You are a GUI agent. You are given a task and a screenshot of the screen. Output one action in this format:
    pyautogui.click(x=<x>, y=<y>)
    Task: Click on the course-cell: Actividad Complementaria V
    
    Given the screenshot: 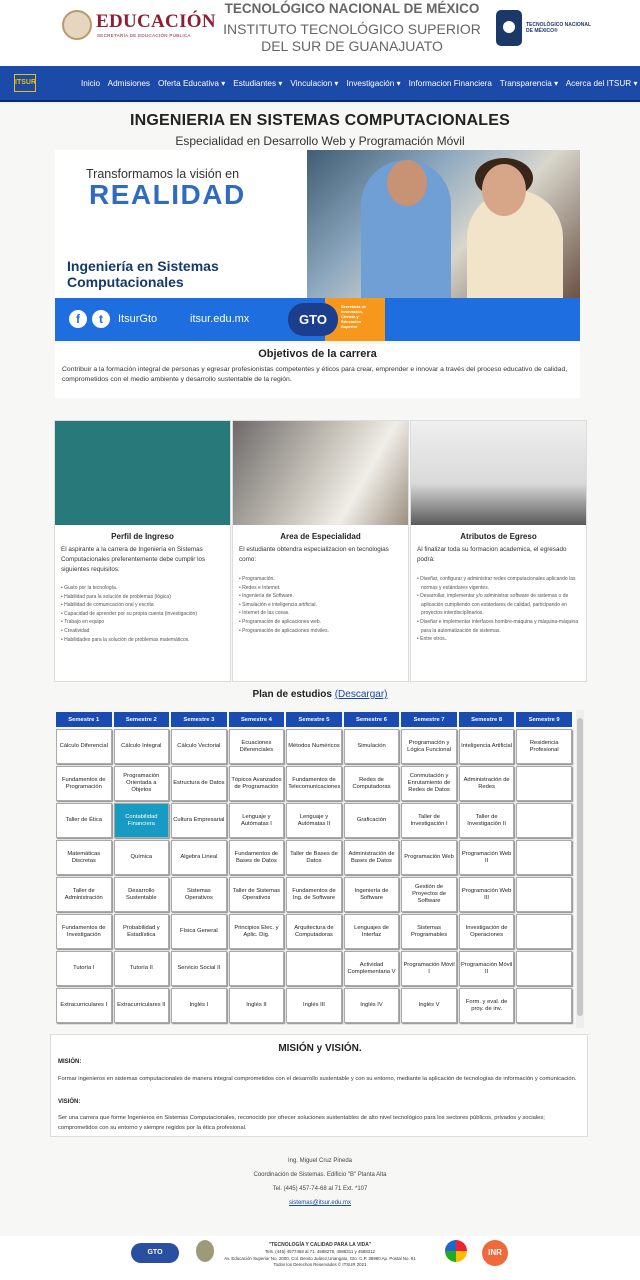 What is the action you would take?
    pyautogui.click(x=371, y=968)
    